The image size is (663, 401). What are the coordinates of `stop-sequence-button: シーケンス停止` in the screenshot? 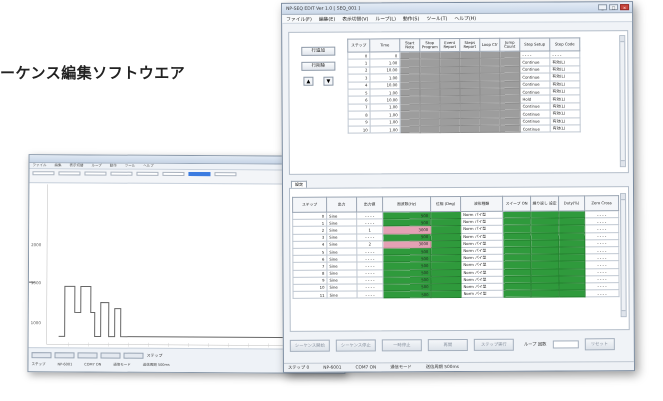 It's located at (355, 345).